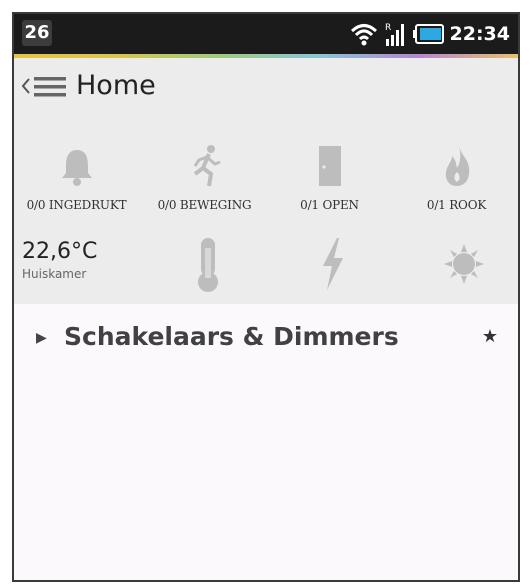 This screenshot has width=531, height=587. I want to click on star-icon: ★, so click(490, 336).